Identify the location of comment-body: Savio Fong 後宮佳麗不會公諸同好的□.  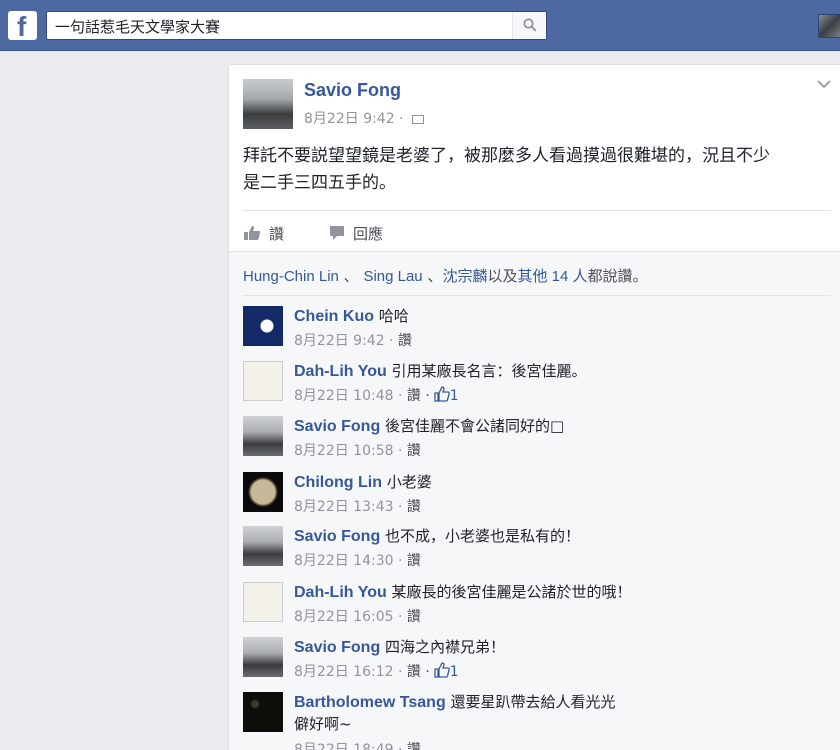
(429, 426).